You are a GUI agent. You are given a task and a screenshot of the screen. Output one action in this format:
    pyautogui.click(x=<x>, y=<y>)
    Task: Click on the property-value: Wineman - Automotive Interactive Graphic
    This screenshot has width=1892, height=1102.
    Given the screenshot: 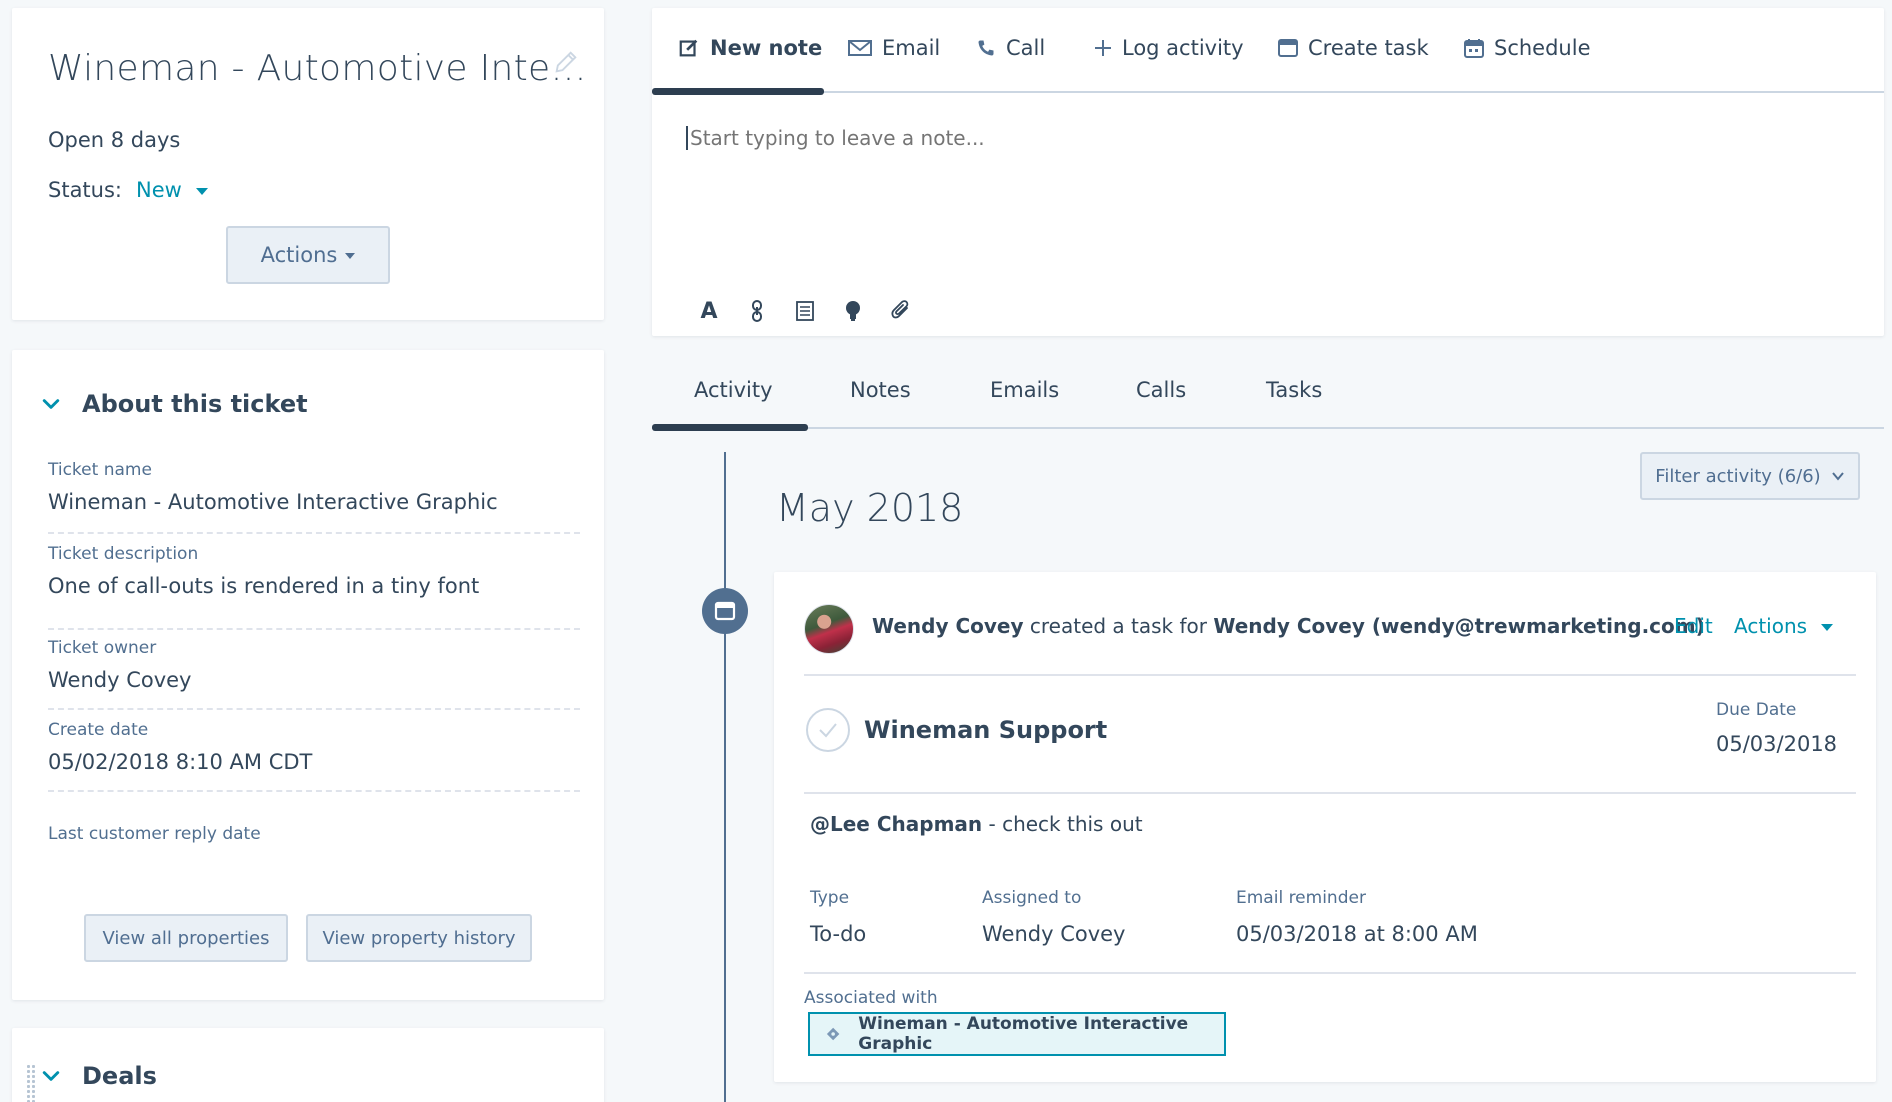 What is the action you would take?
    pyautogui.click(x=314, y=502)
    